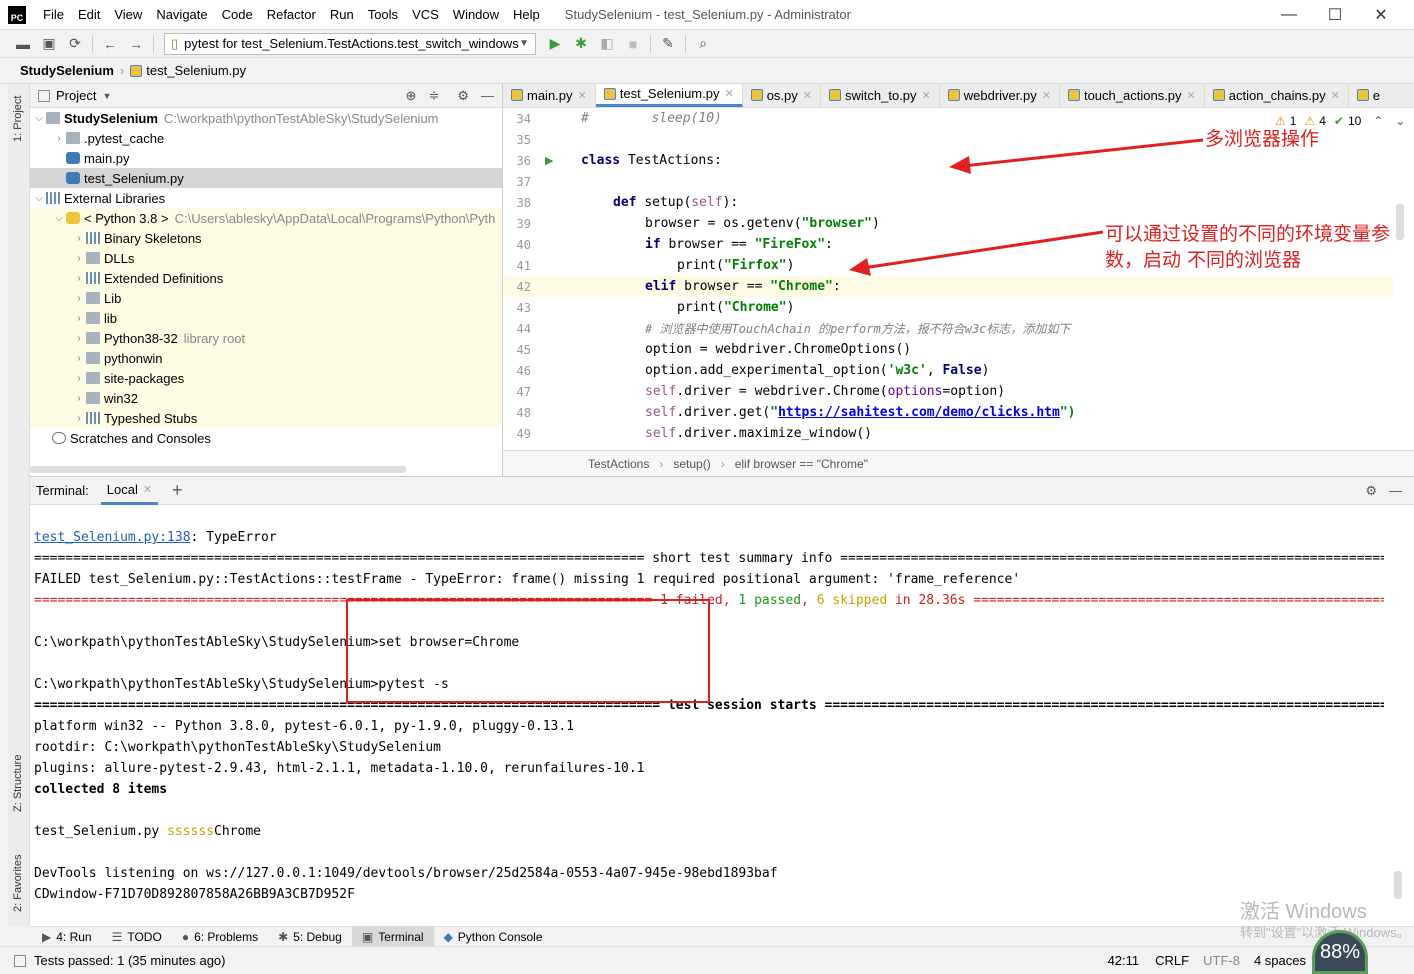 The height and width of the screenshot is (974, 1414). What do you see at coordinates (526, 14) in the screenshot?
I see `menu-help: Help` at bounding box center [526, 14].